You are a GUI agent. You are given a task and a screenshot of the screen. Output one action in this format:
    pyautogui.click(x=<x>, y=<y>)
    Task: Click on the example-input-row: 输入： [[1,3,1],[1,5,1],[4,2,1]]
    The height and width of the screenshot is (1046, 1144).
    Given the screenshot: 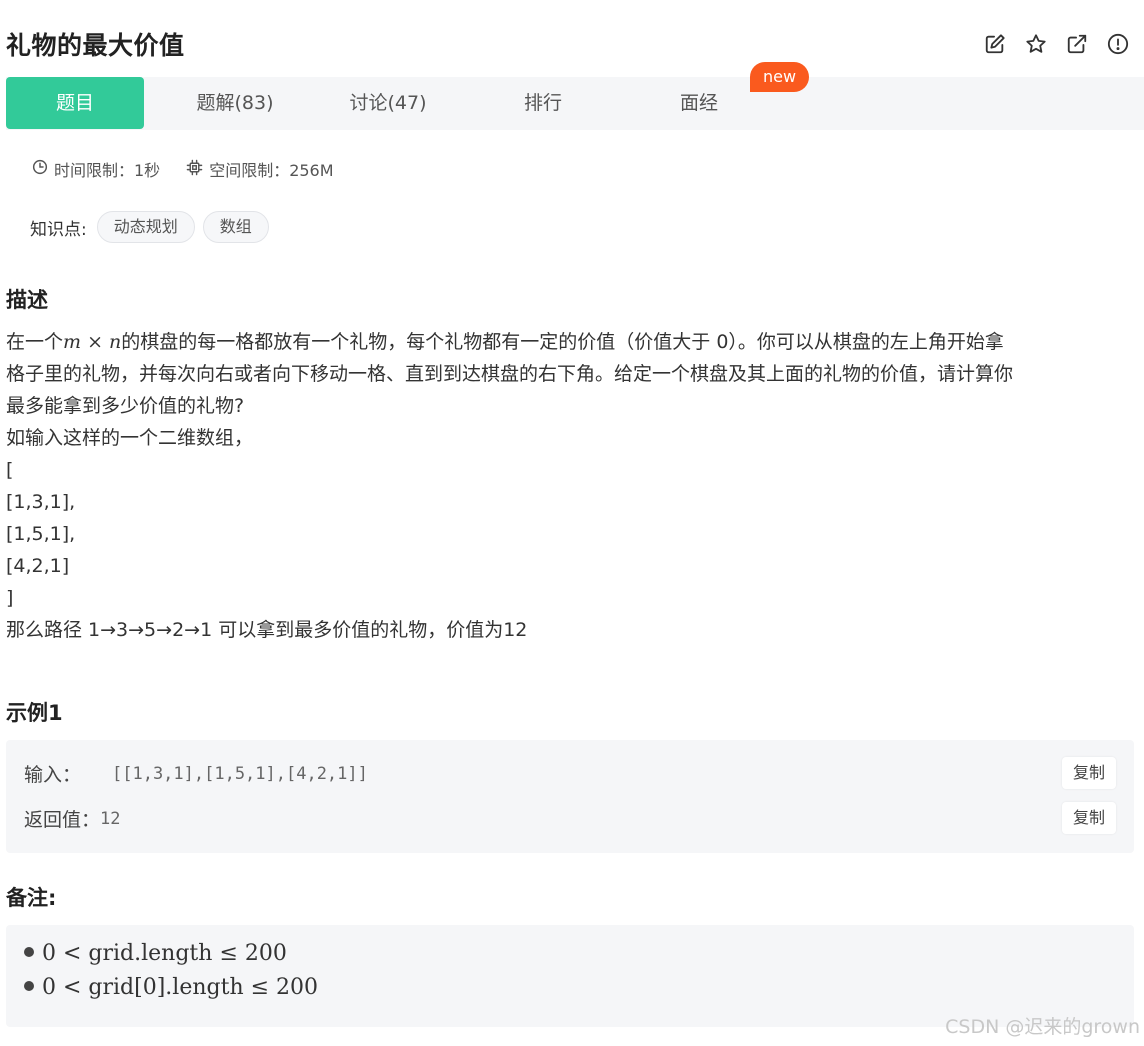 What is the action you would take?
    pyautogui.click(x=196, y=773)
    